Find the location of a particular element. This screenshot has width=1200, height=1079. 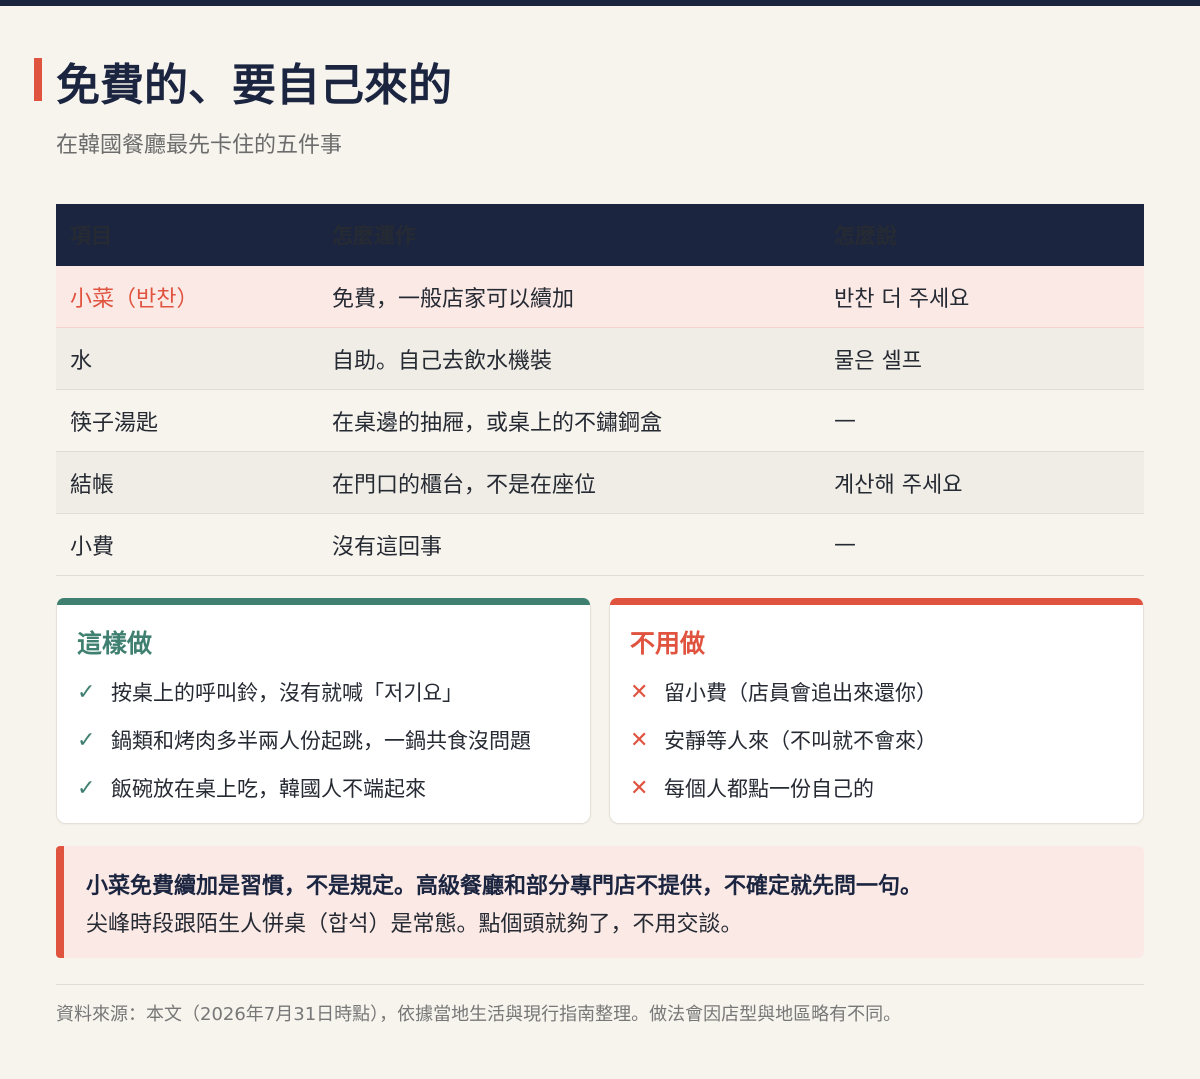

table-header: 項目 怎麼運作 怎麼說 is located at coordinates (600, 235).